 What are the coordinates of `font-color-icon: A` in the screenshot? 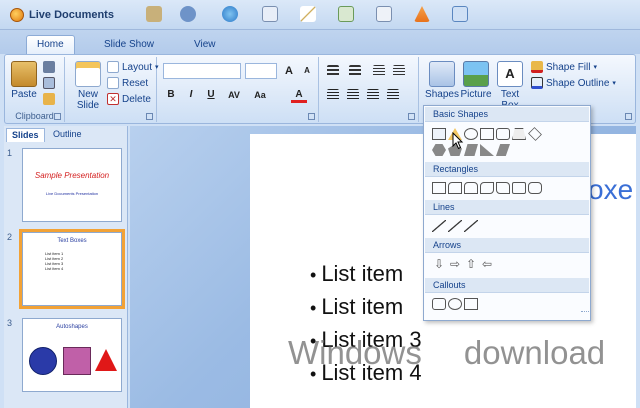 It's located at (299, 94).